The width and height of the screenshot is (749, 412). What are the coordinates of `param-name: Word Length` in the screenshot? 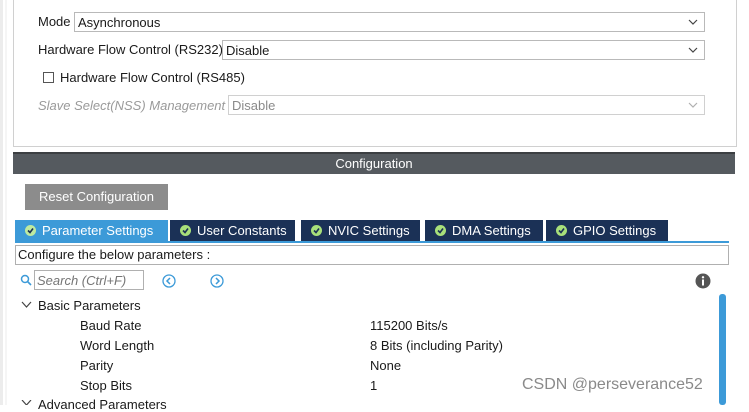 It's located at (117, 345).